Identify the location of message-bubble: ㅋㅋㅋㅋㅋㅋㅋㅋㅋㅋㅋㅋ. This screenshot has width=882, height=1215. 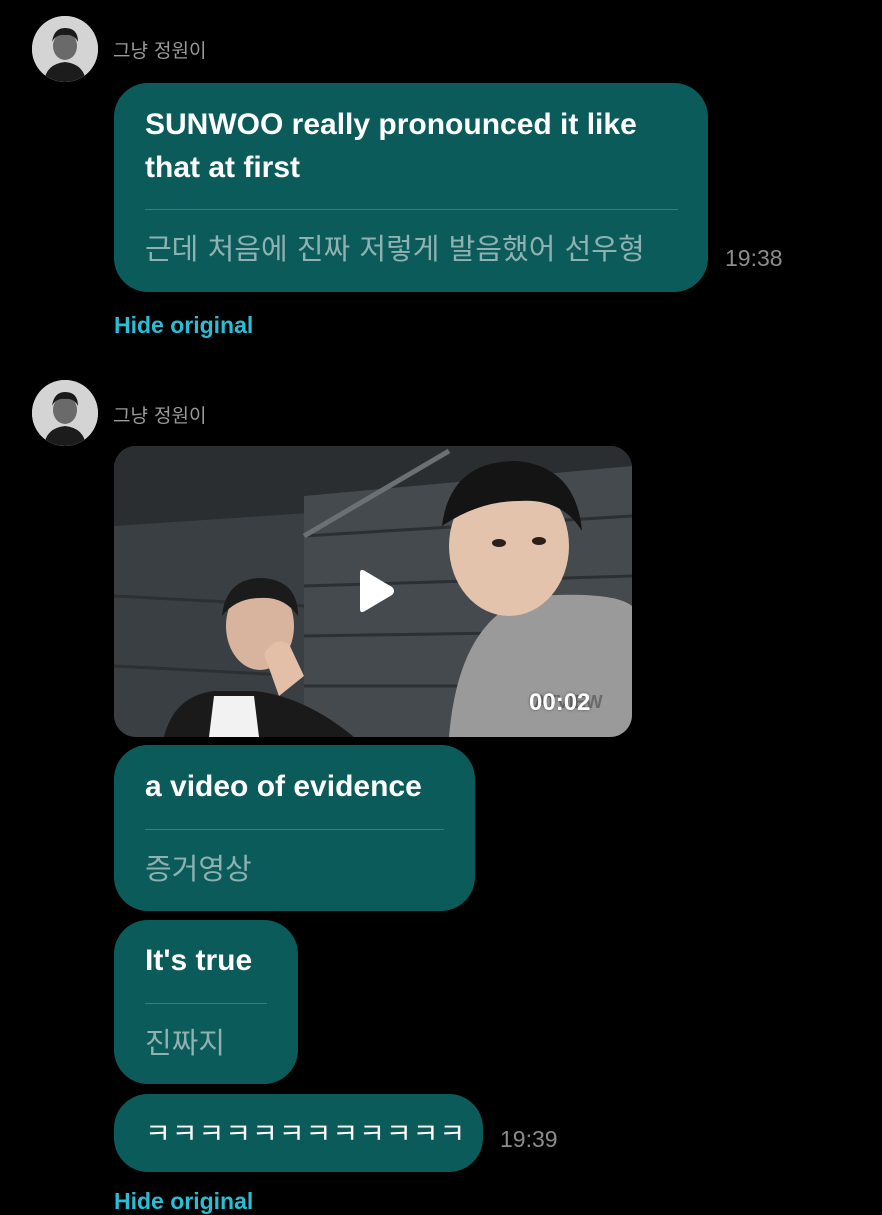
(298, 1133).